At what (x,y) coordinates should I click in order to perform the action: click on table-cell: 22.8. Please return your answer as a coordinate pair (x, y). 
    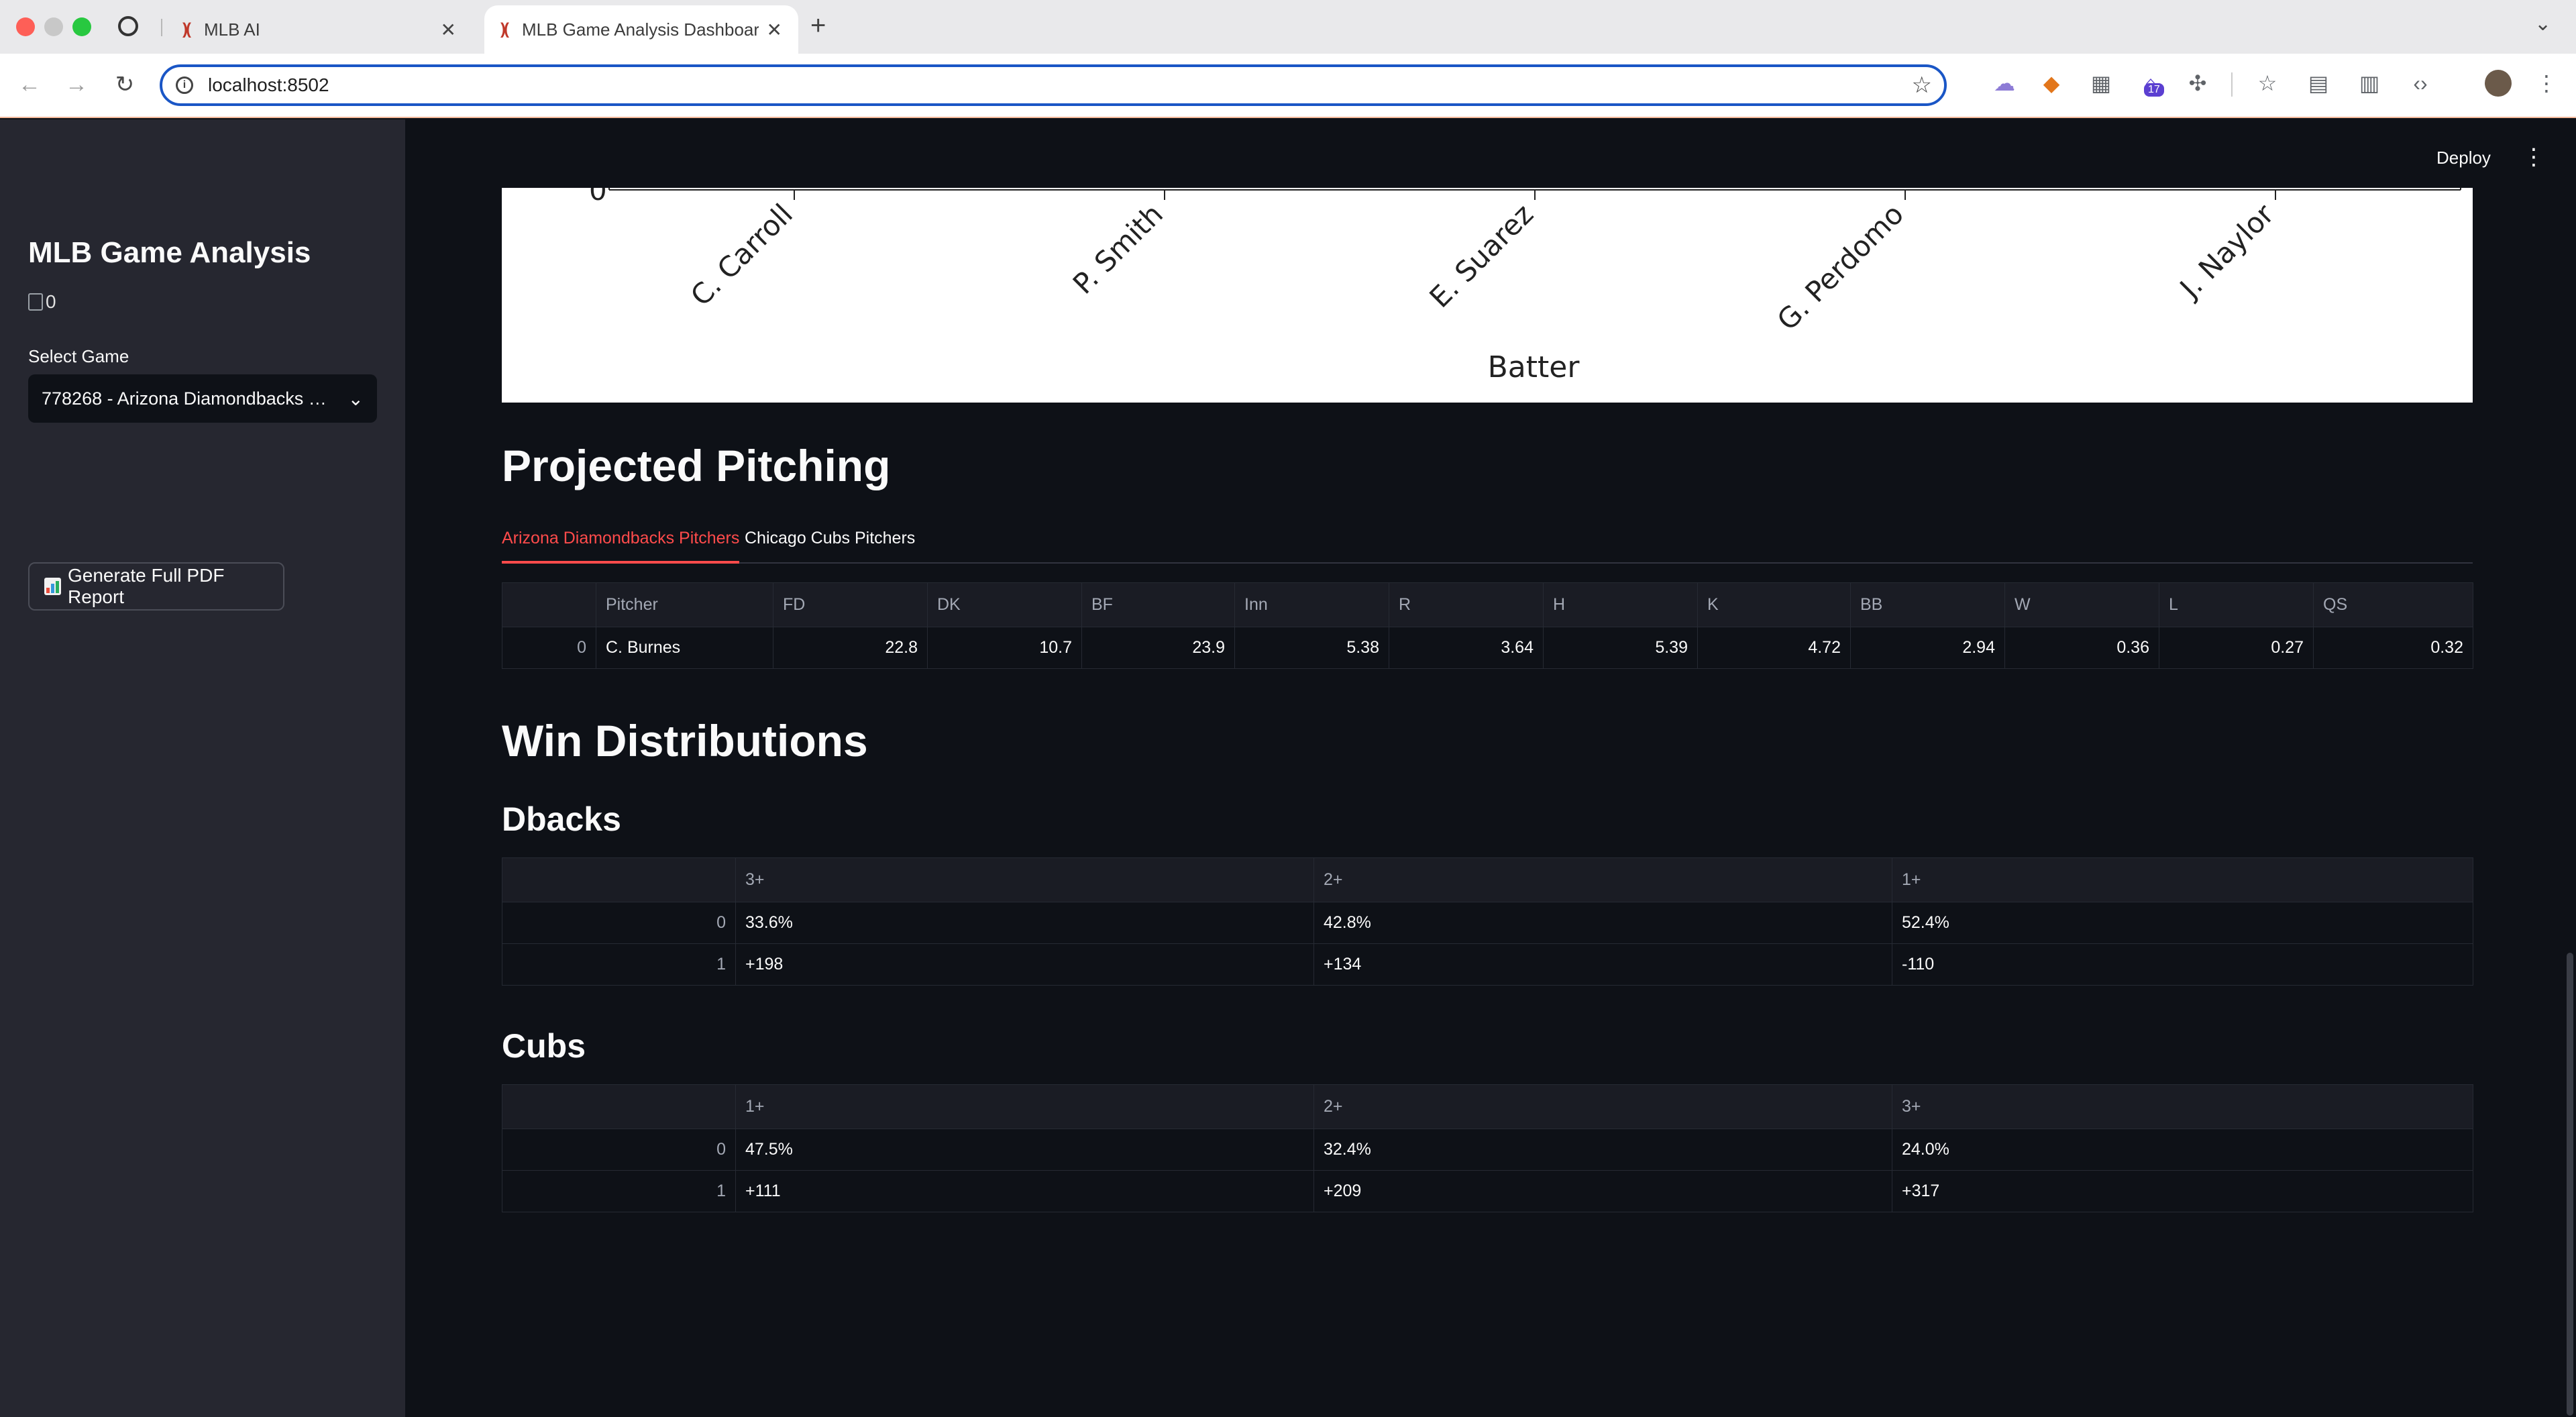
    Looking at the image, I should click on (850, 648).